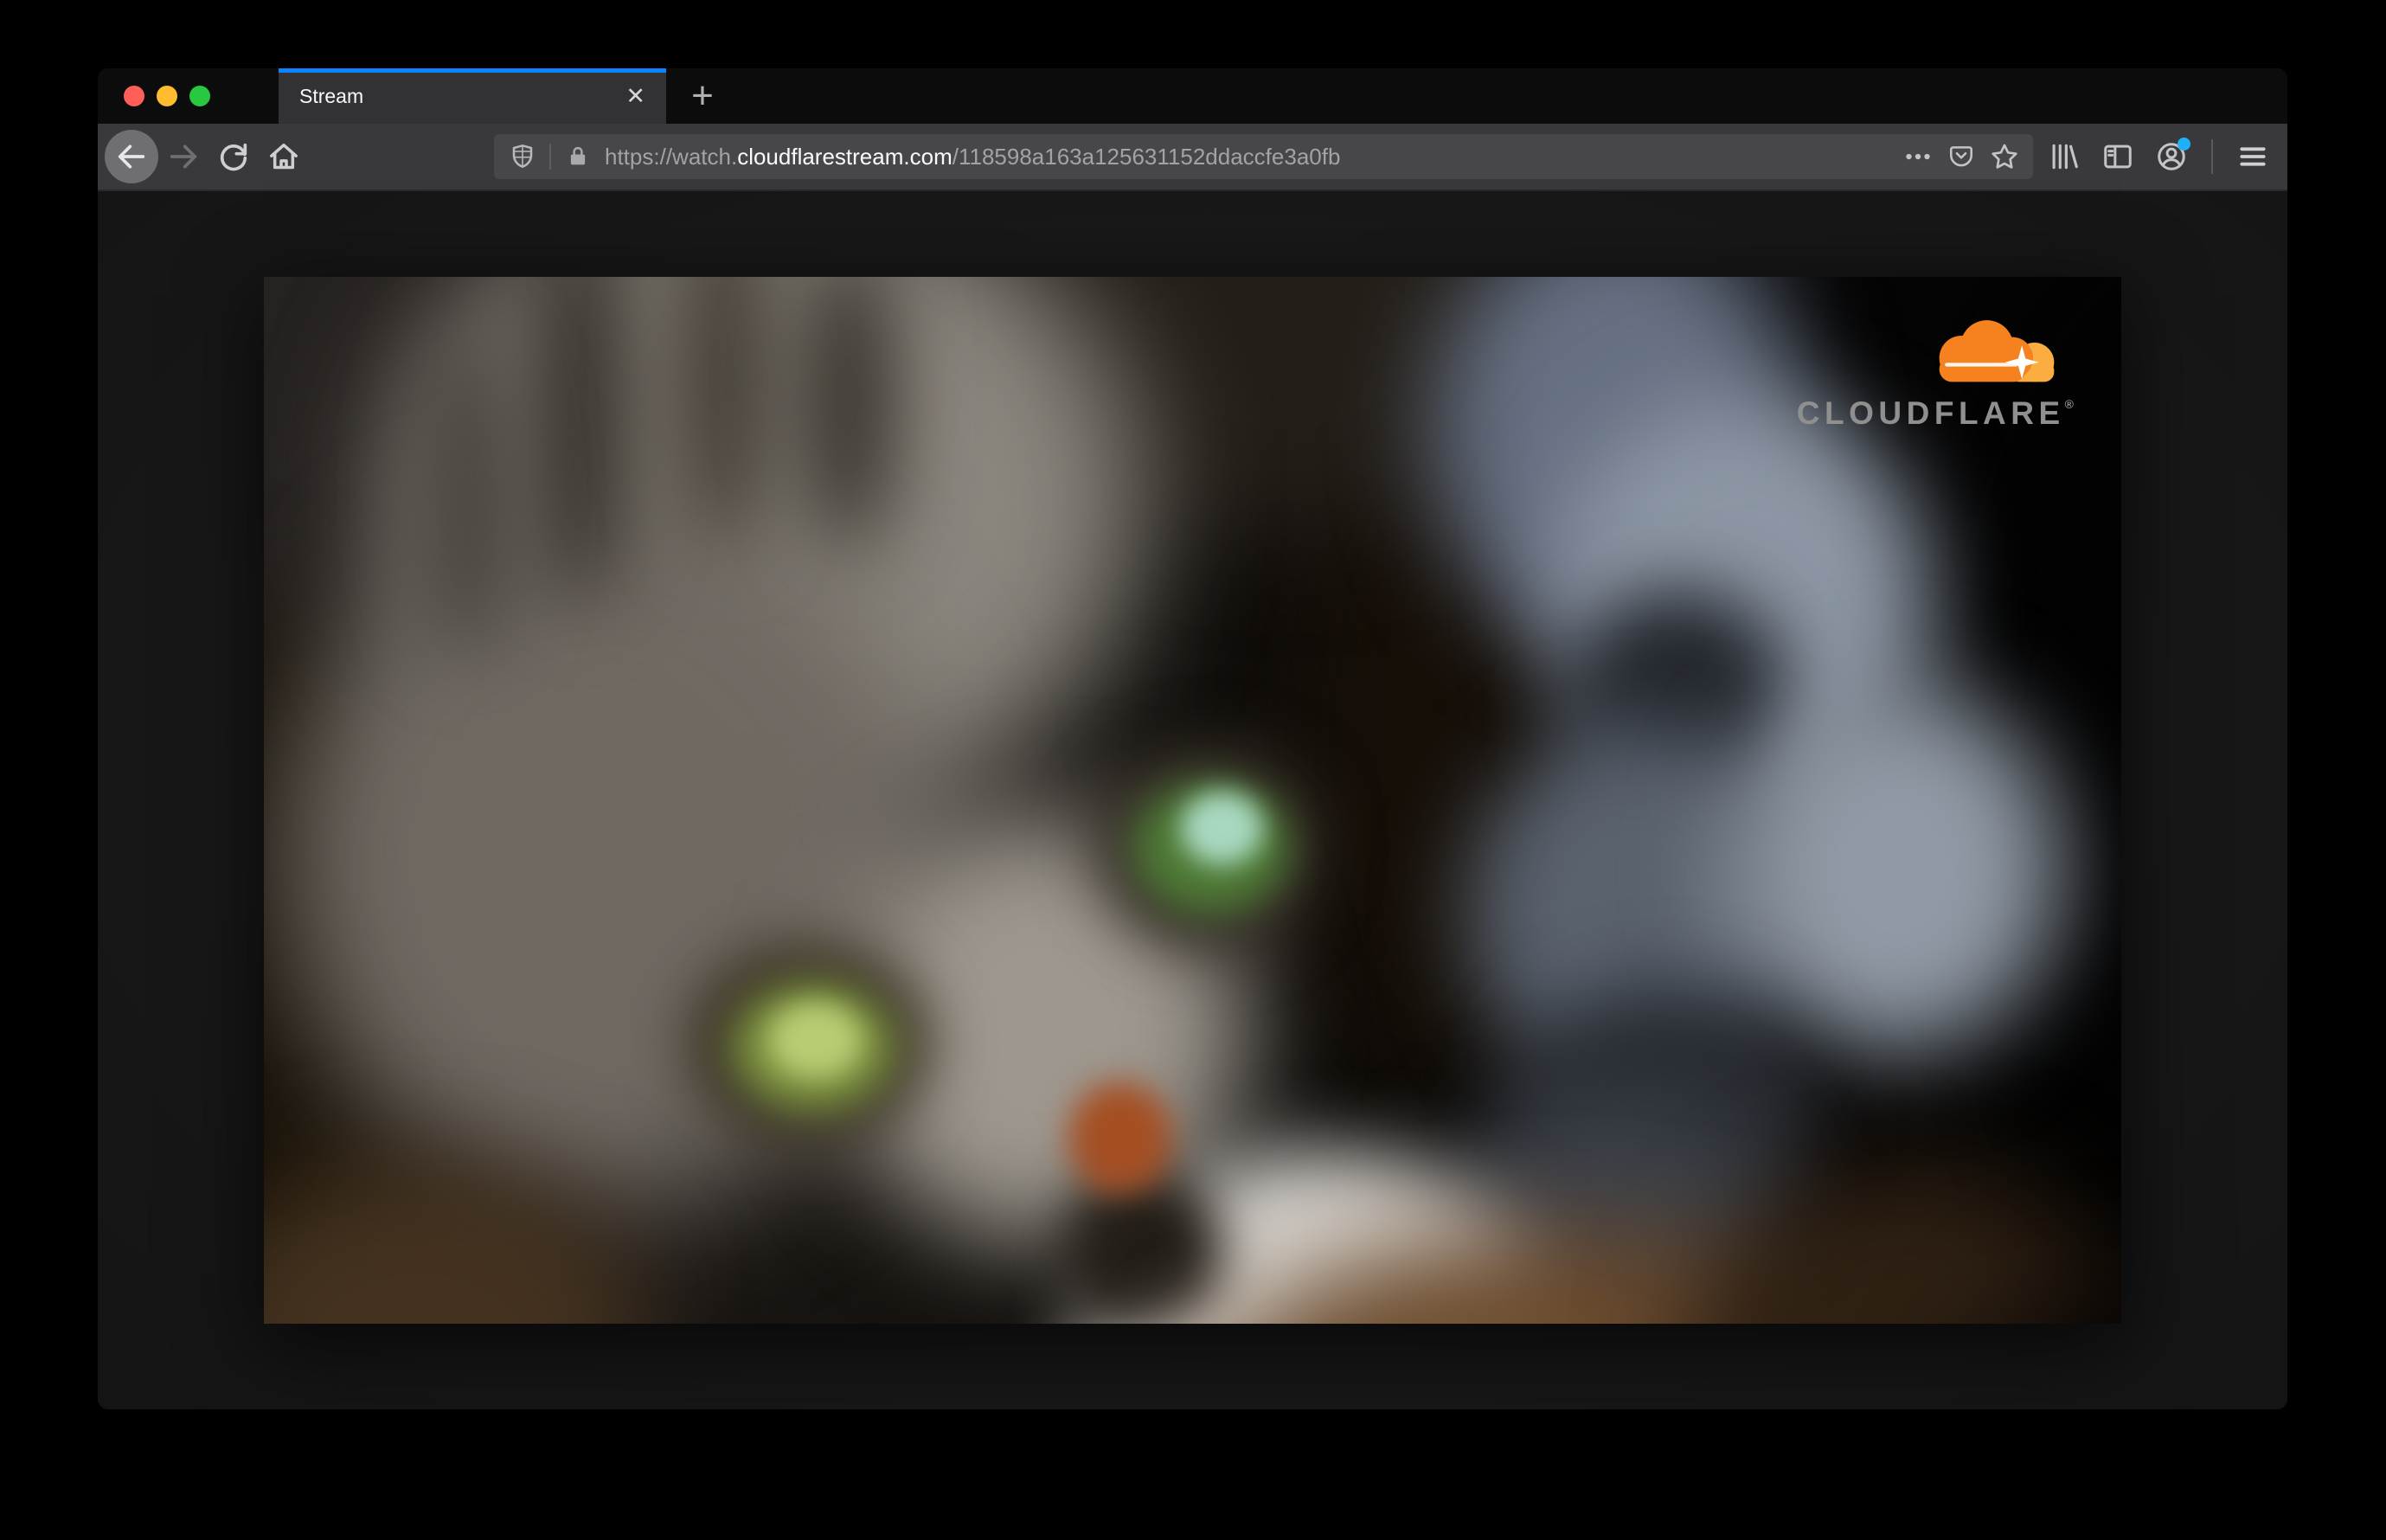  I want to click on library-icon, so click(2065, 157).